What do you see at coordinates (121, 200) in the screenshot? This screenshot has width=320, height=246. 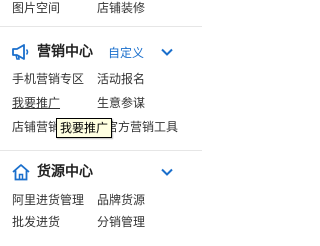 I see `link-brand-sourcing: 品牌货源` at bounding box center [121, 200].